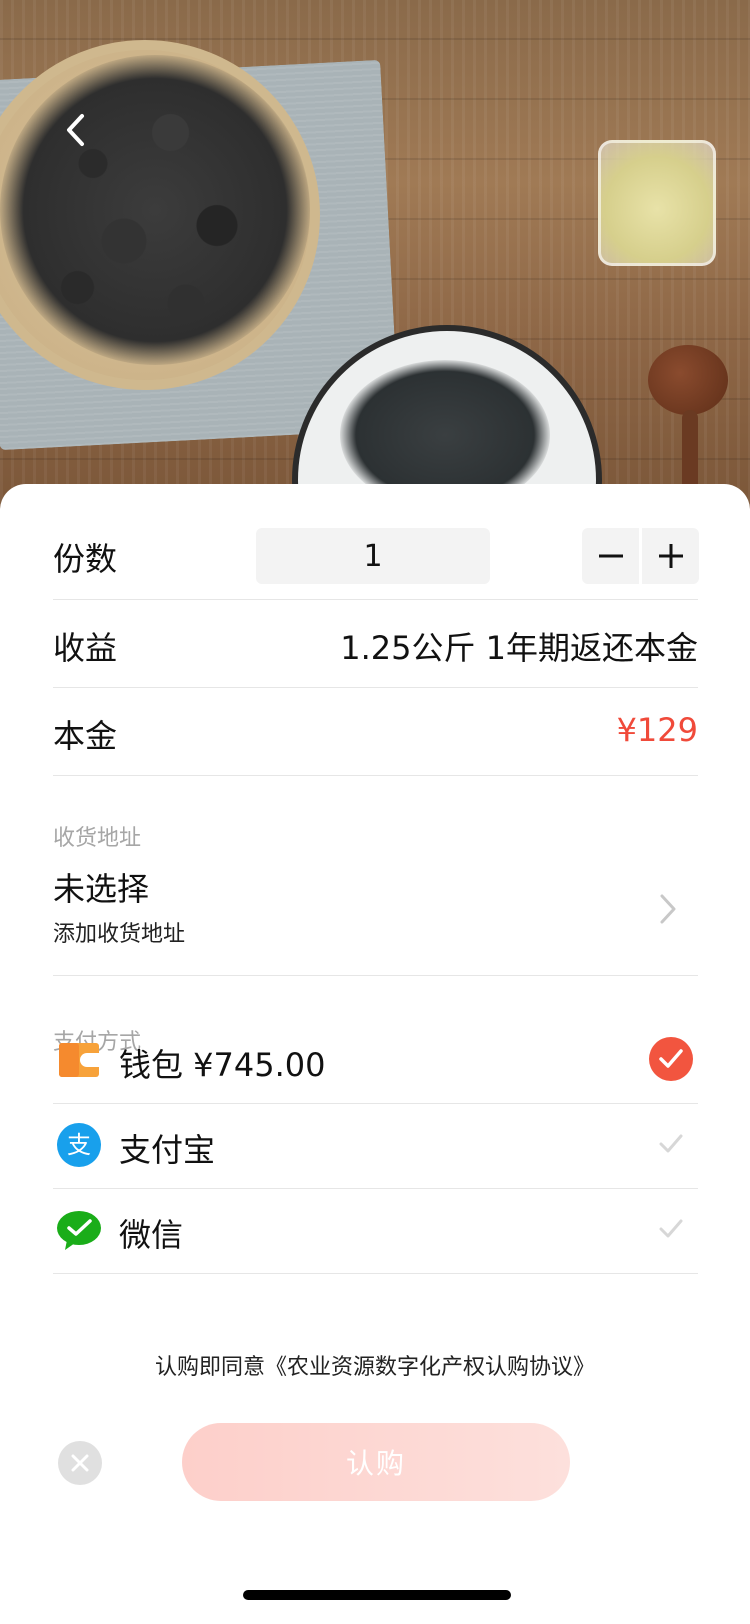  I want to click on address-status: 未选择, so click(101, 889).